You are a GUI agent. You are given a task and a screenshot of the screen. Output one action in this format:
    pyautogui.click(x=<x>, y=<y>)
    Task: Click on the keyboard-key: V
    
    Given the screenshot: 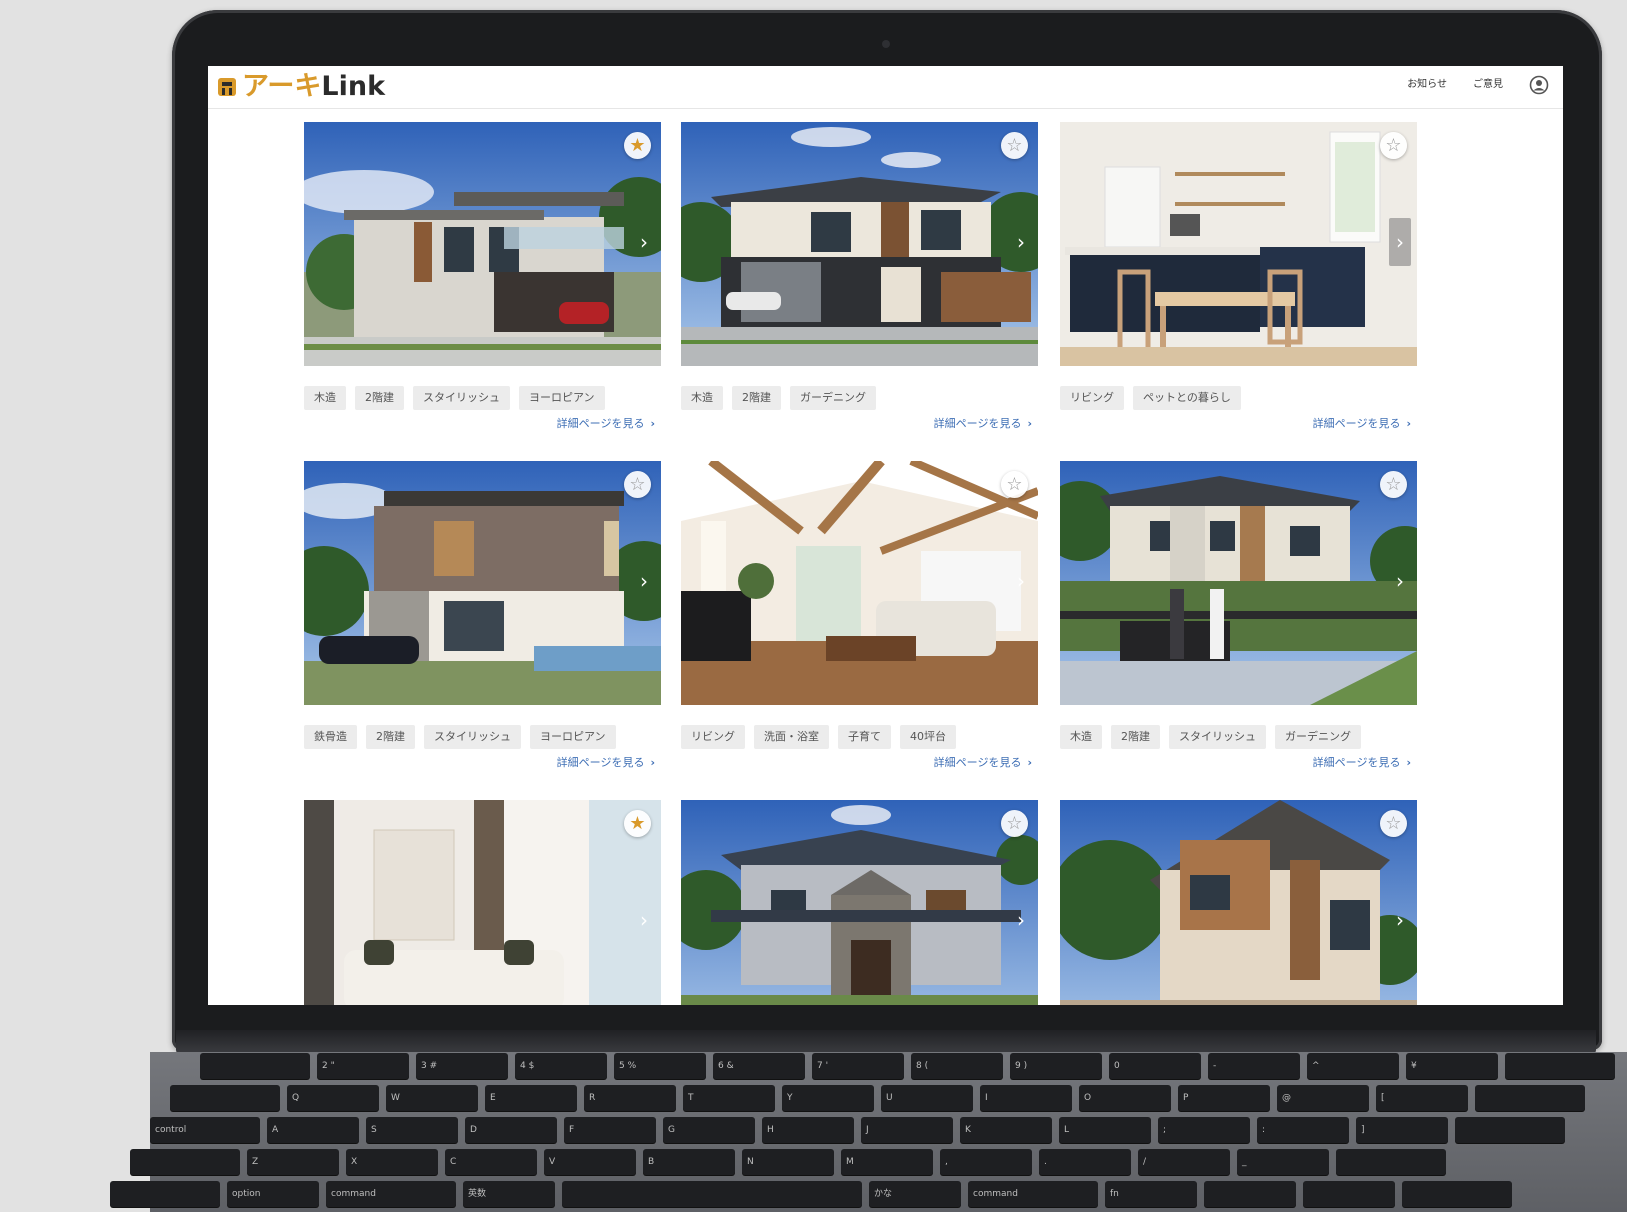 What is the action you would take?
    pyautogui.click(x=590, y=1162)
    